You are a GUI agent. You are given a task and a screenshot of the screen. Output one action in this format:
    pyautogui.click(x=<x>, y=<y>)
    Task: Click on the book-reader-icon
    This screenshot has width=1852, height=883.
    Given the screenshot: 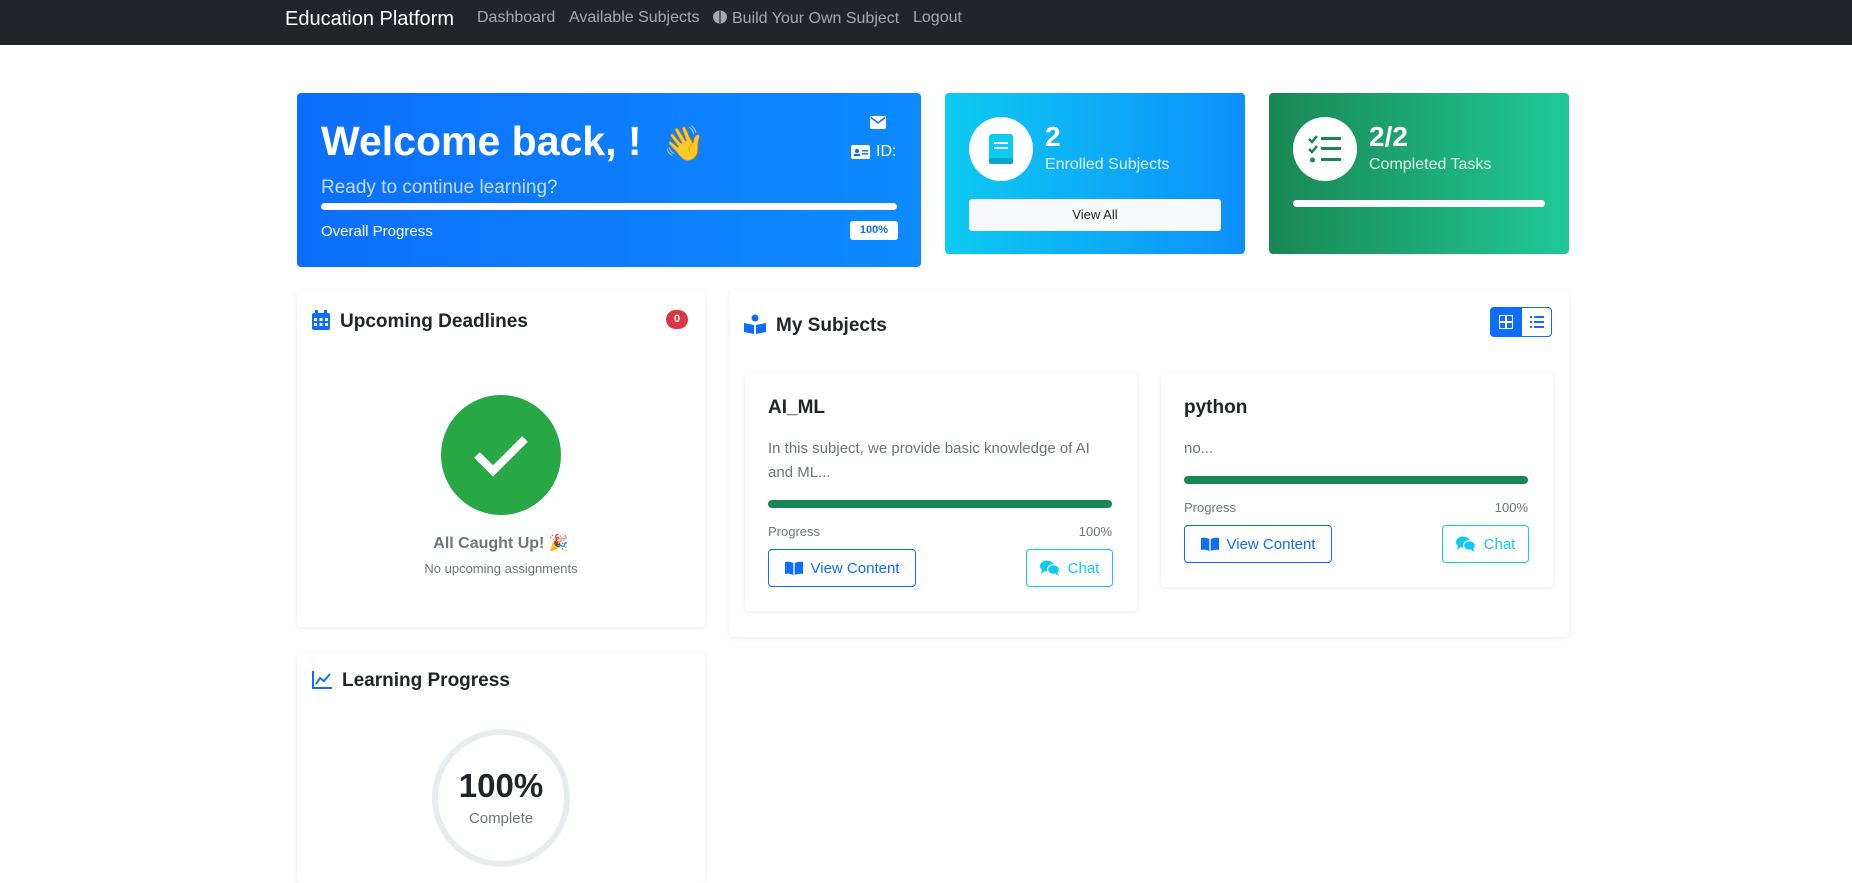 What is the action you would take?
    pyautogui.click(x=755, y=324)
    